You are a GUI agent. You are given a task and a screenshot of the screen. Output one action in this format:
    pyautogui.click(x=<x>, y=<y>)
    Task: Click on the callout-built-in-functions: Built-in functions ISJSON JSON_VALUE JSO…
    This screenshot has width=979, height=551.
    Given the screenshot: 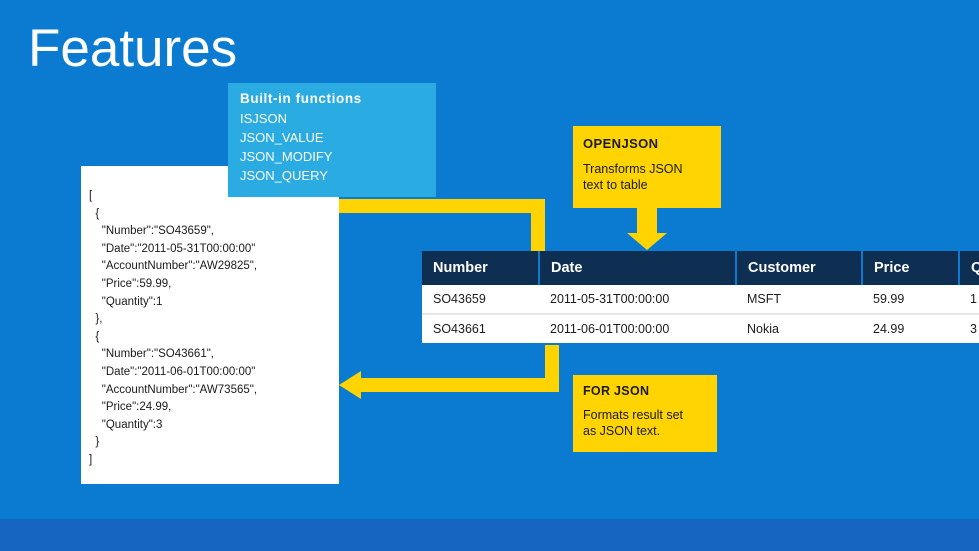 What is the action you would take?
    pyautogui.click(x=332, y=140)
    